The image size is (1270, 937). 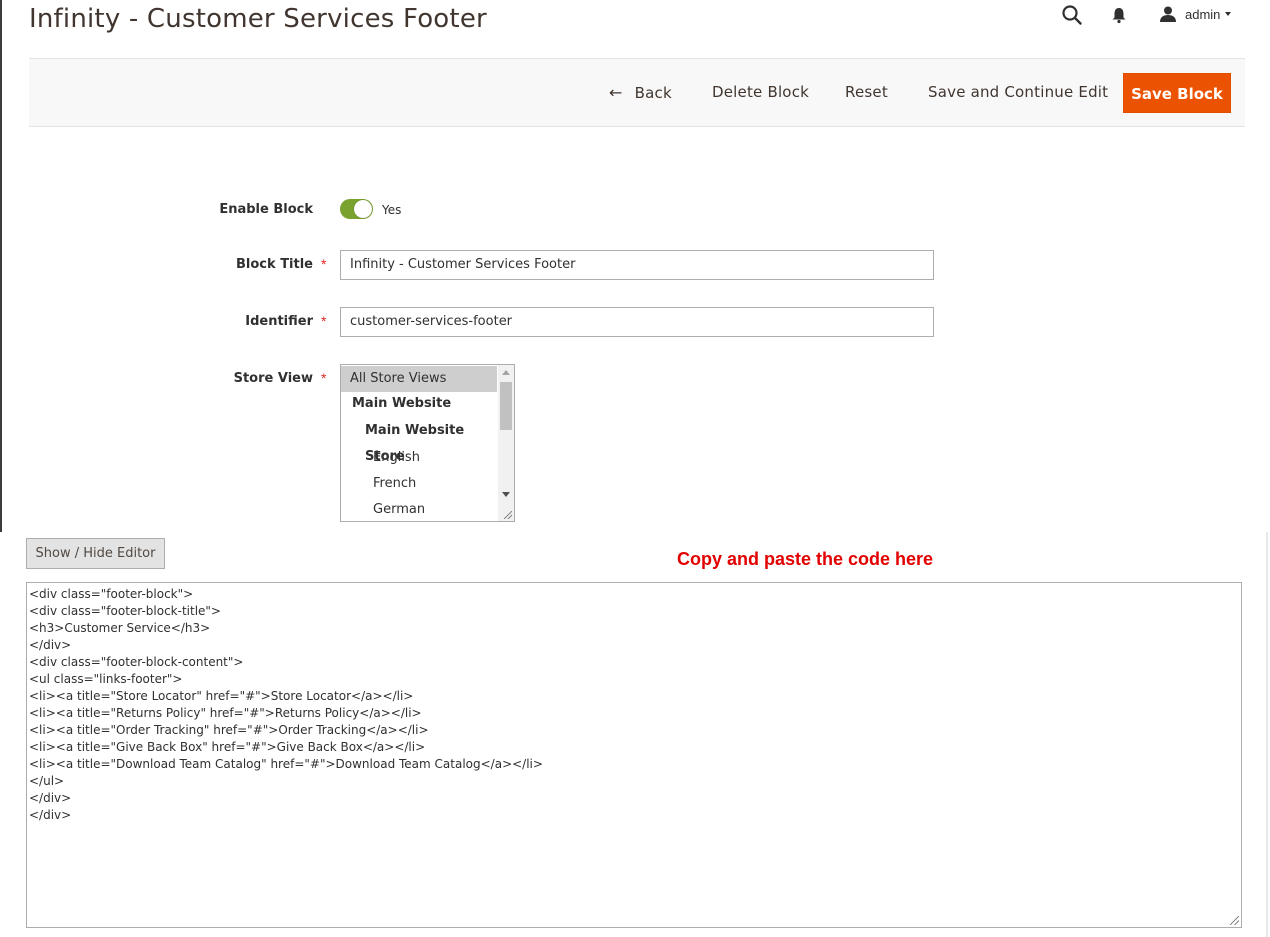 I want to click on code-line: <div class="footer-block-content">, so click(x=136, y=662).